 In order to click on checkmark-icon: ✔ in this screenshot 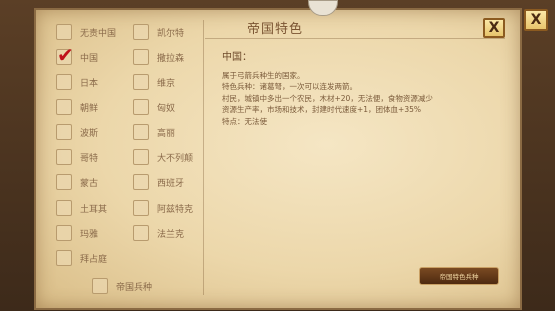, I will do `click(65, 55)`.